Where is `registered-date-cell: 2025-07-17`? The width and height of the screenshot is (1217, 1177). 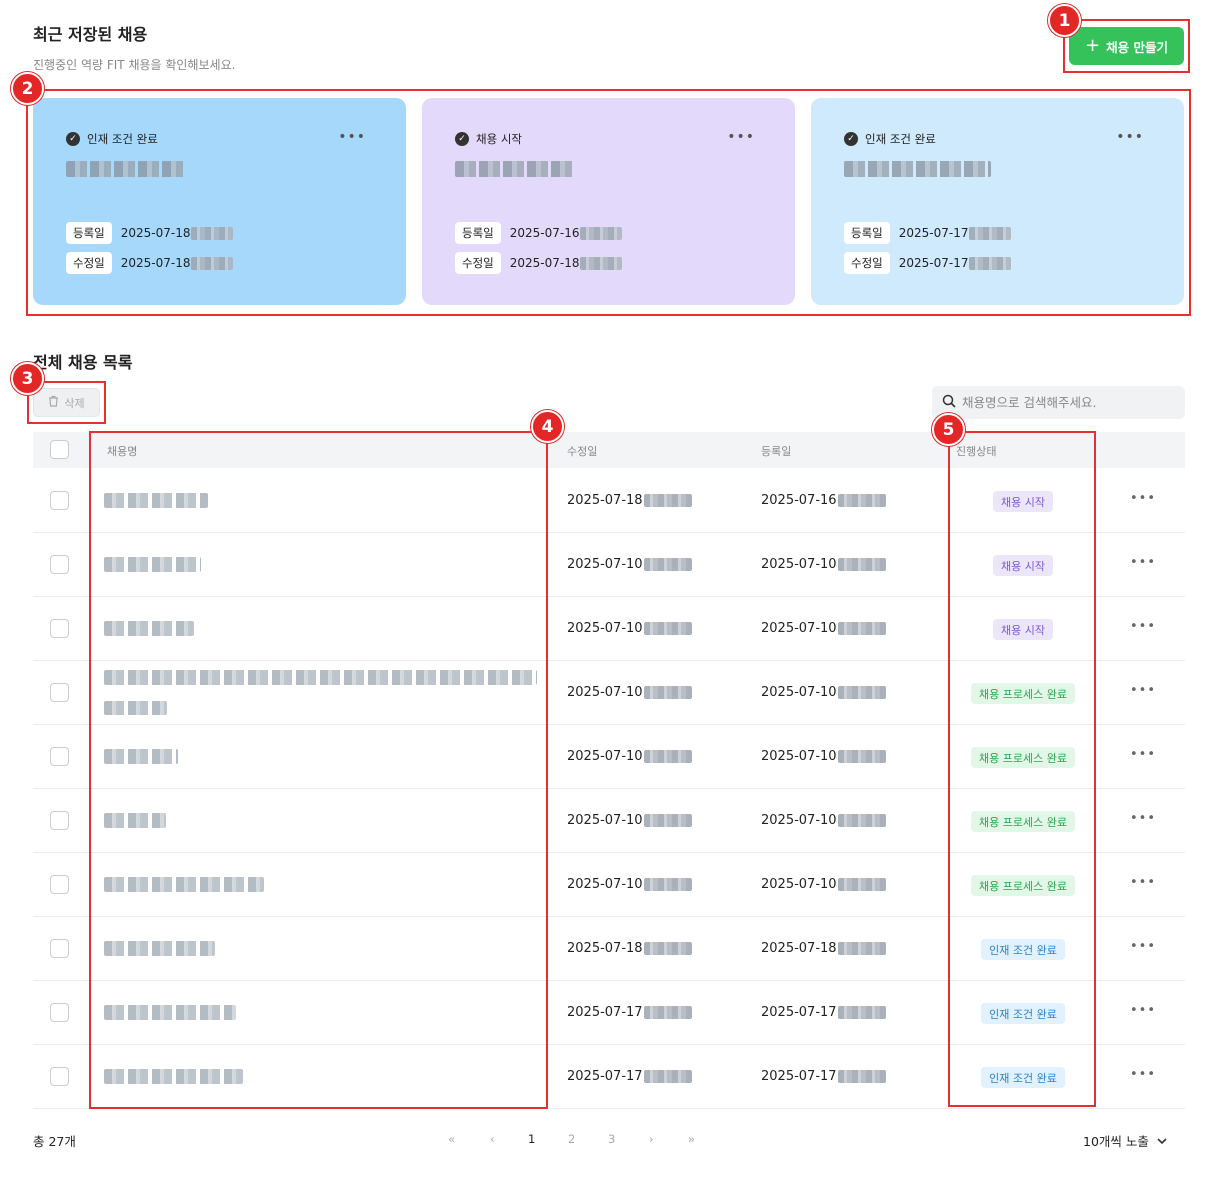 registered-date-cell: 2025-07-17 is located at coordinates (823, 1012).